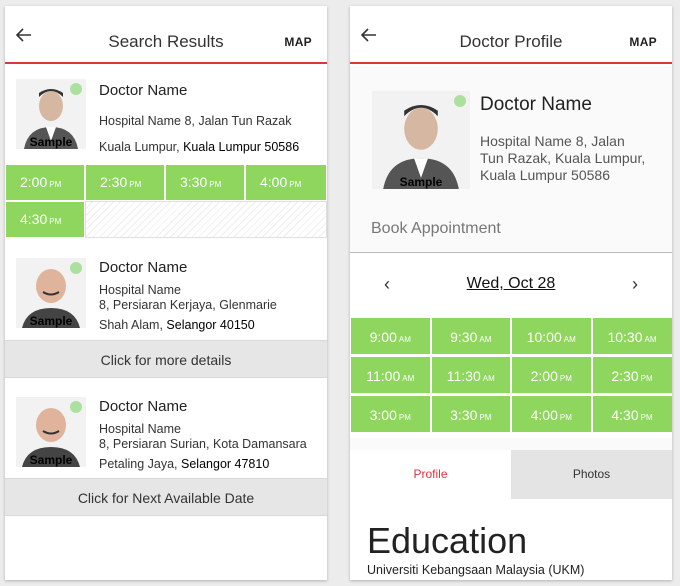 The height and width of the screenshot is (586, 680). I want to click on time-slot: 9:00 AM, so click(390, 336).